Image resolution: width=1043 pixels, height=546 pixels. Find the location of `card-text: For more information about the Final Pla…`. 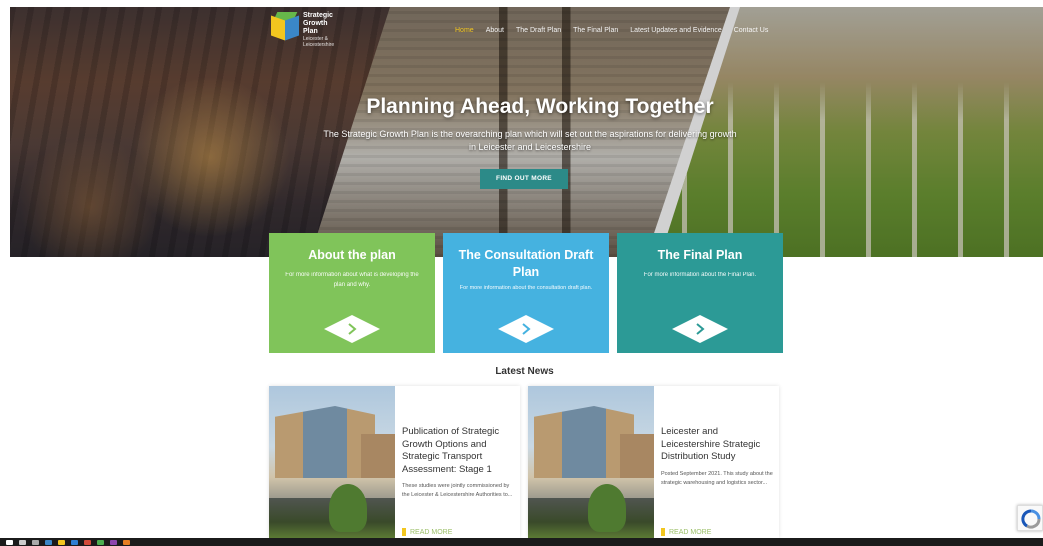

card-text: For more information about the Final Pla… is located at coordinates (700, 275).